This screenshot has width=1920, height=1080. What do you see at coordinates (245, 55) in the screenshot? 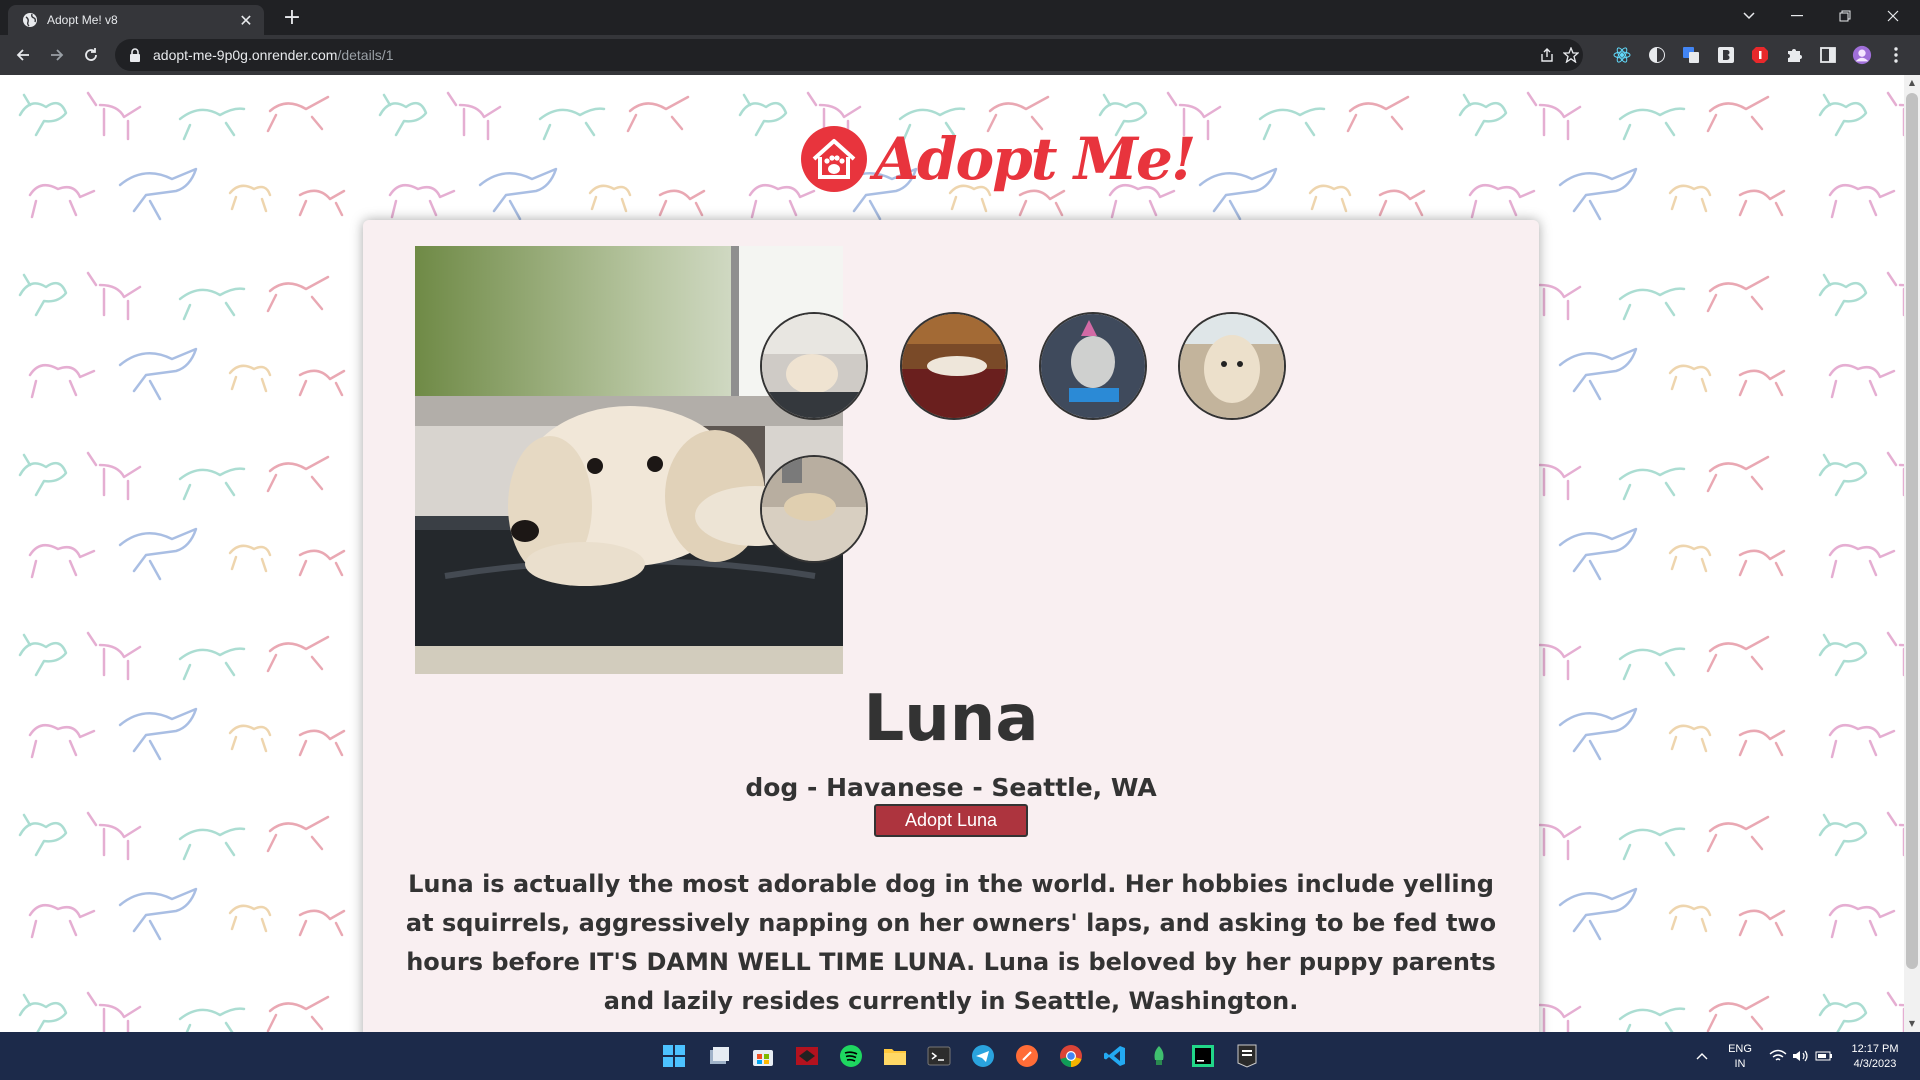
I see `url-host: adopt-me-9p0g.onrender.com` at bounding box center [245, 55].